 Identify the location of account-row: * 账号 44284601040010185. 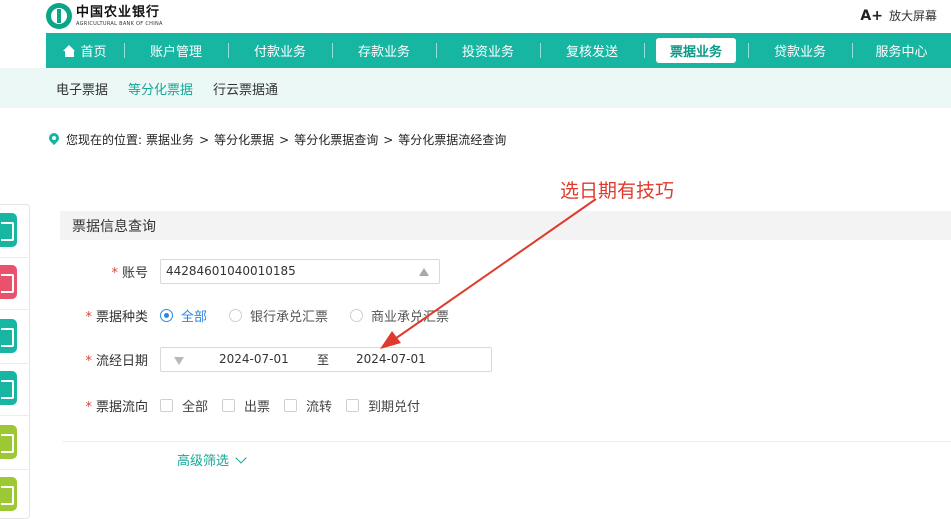
(220, 271).